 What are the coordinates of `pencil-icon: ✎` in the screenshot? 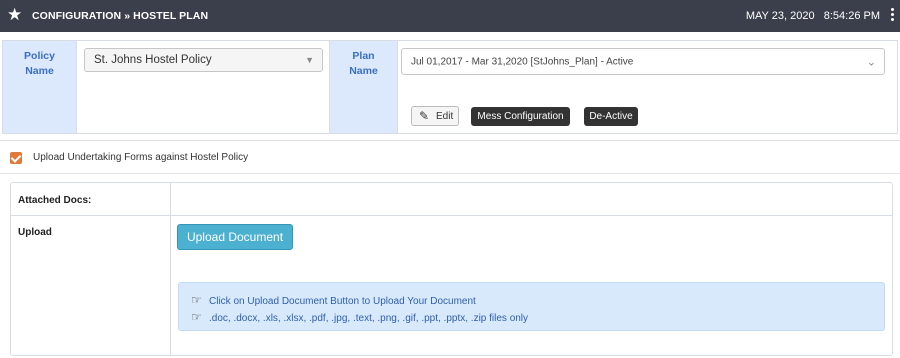 It's located at (424, 116).